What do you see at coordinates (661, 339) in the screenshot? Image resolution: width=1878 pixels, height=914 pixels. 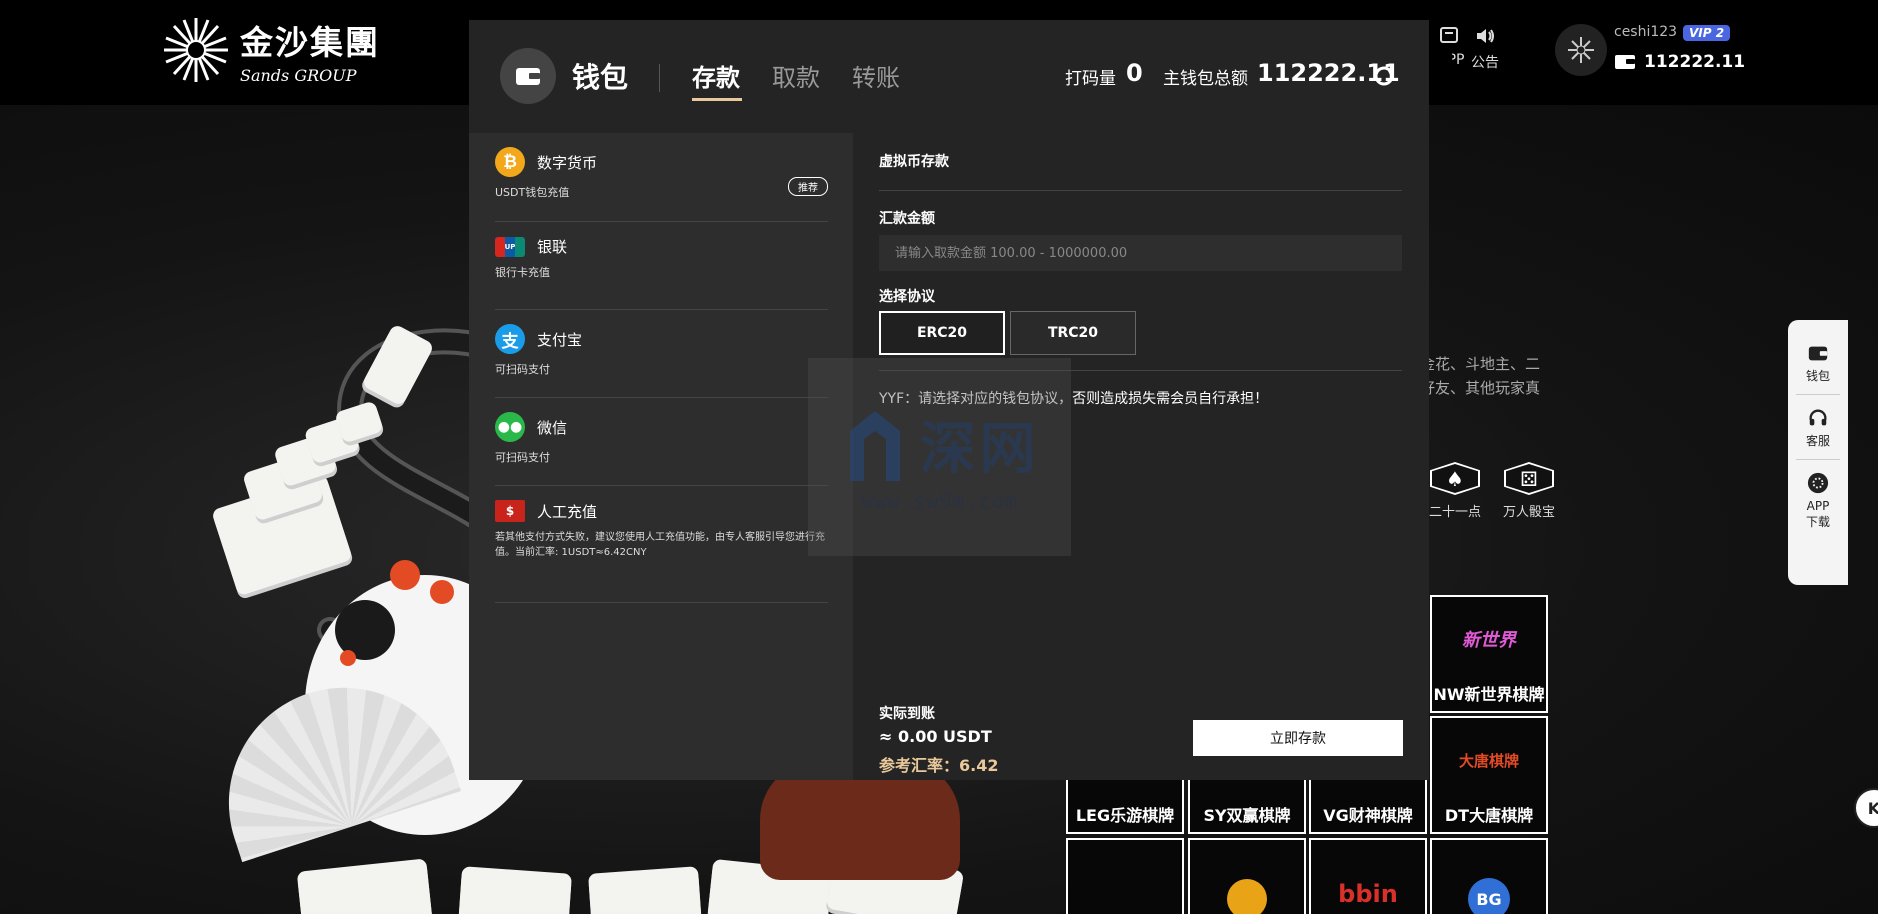 I see `method-row: 支 支付宝` at bounding box center [661, 339].